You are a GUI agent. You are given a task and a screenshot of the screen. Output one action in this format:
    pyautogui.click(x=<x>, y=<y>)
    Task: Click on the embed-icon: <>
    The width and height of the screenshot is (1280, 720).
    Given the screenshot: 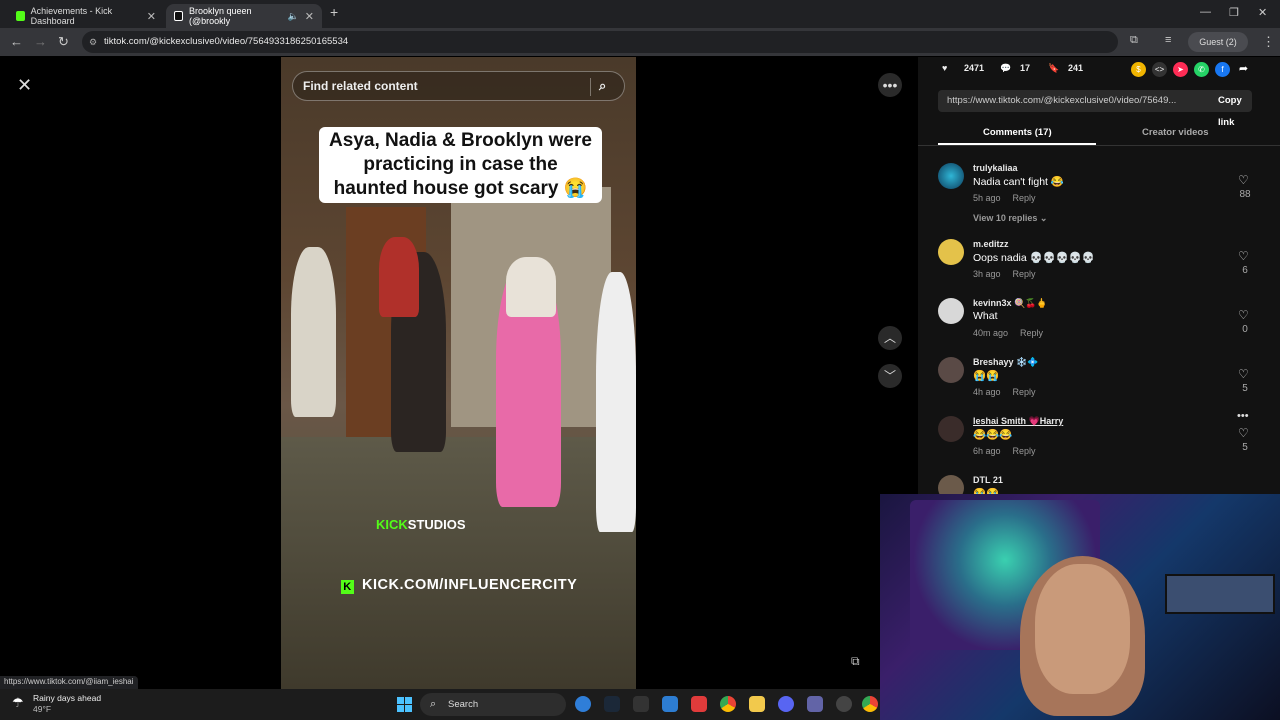 What is the action you would take?
    pyautogui.click(x=1159, y=69)
    